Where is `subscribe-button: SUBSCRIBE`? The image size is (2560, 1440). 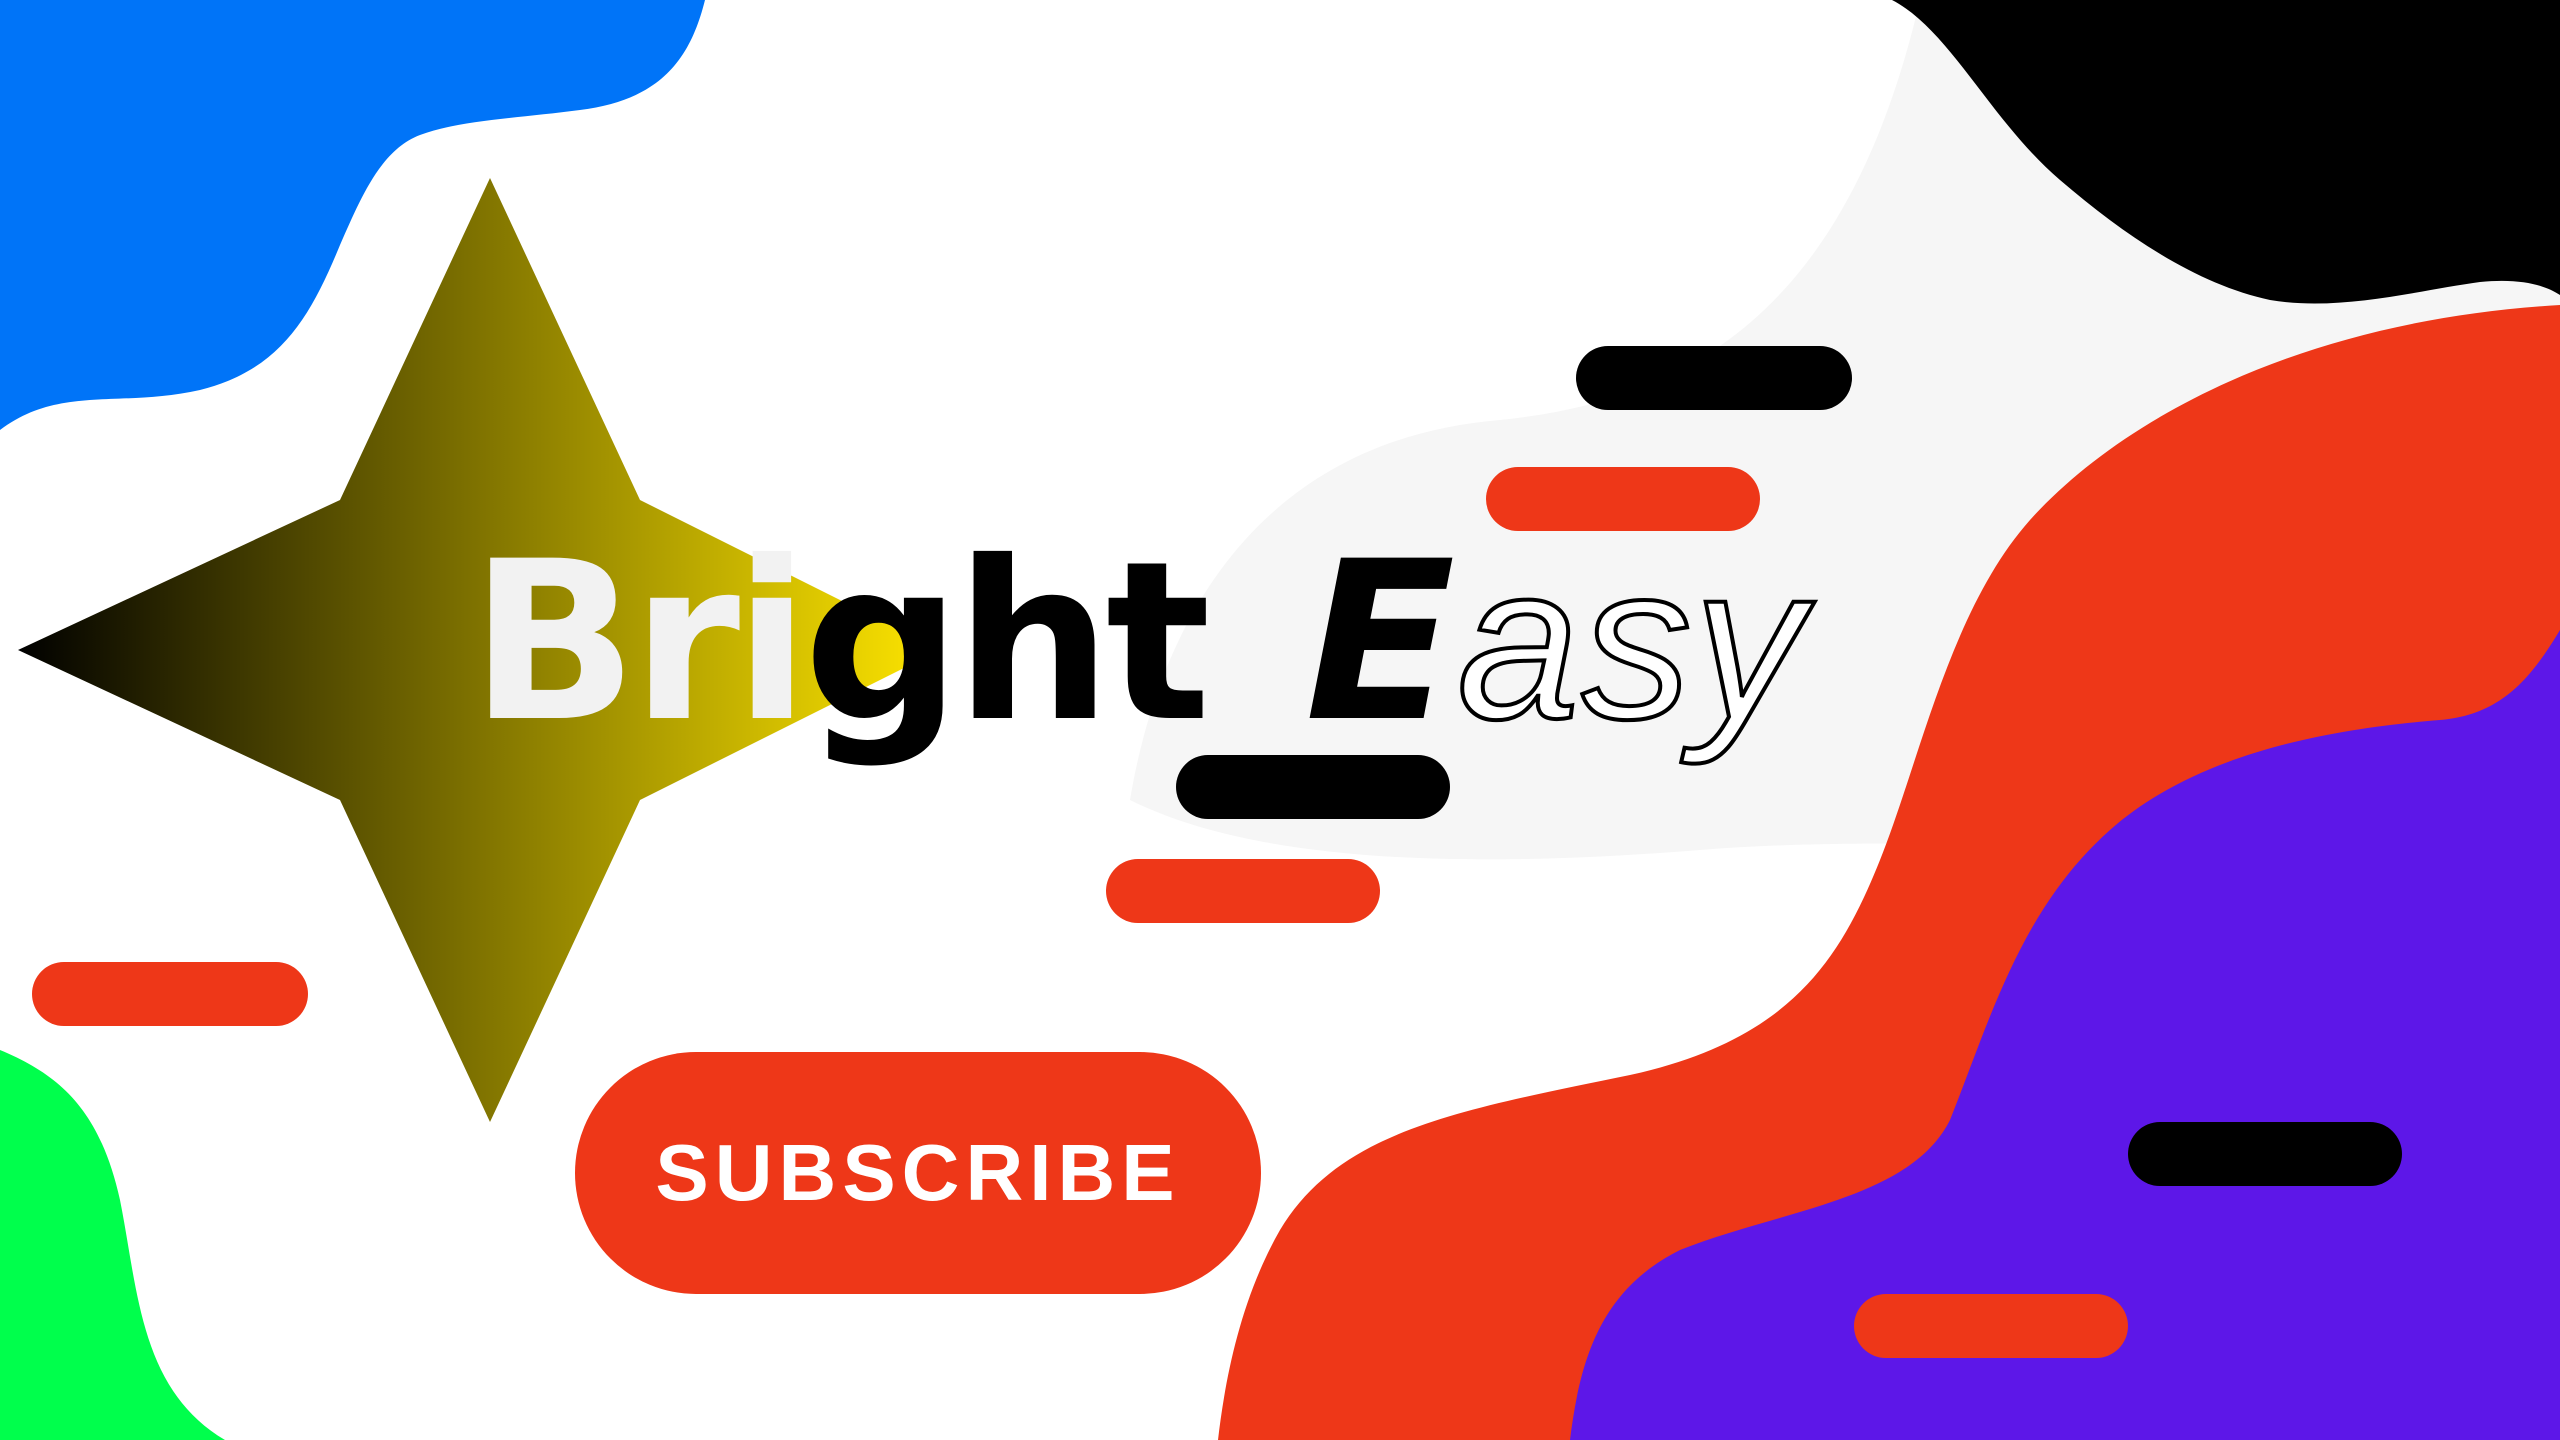
subscribe-button: SUBSCRIBE is located at coordinates (918, 1173).